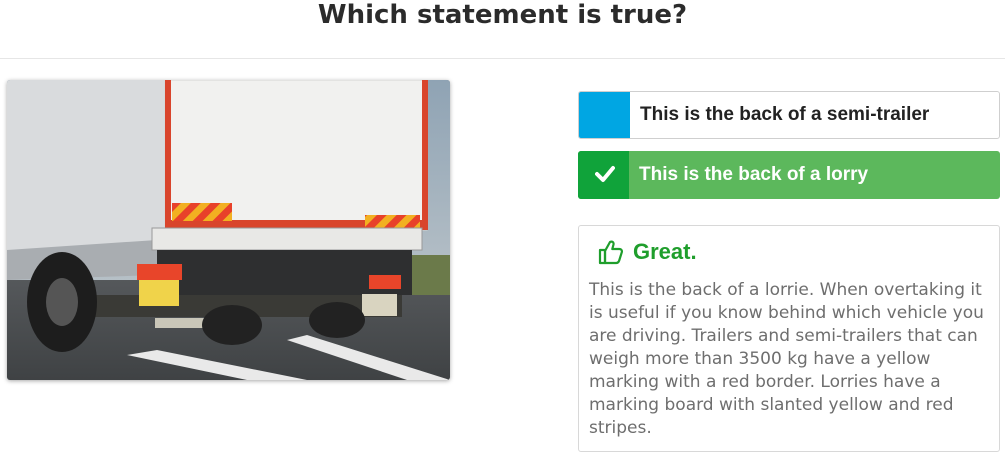 This screenshot has width=1005, height=462. Describe the element at coordinates (665, 251) in the screenshot. I see `feedback-title: Great.` at that location.